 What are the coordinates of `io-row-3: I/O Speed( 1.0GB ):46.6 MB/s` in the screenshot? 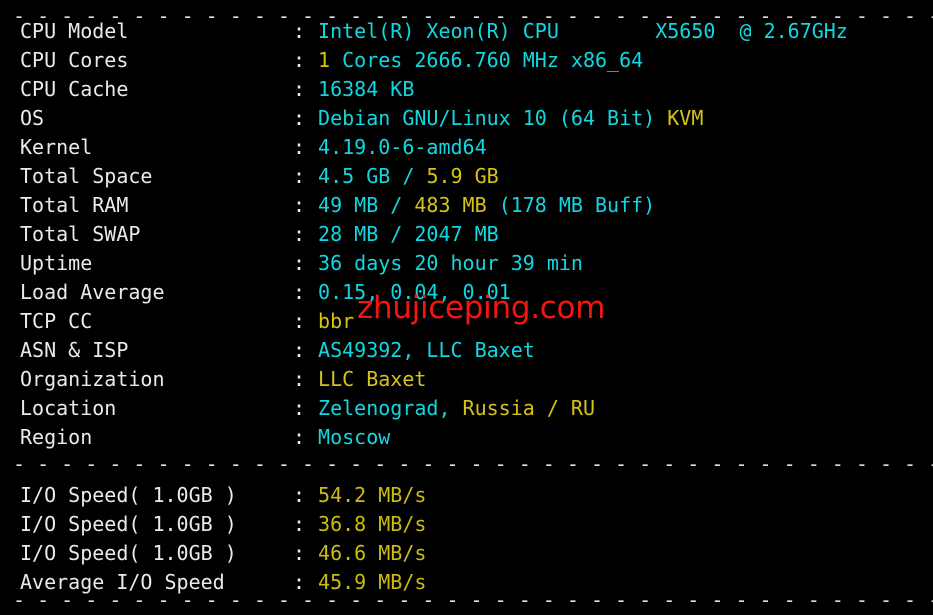 It's located at (466, 553).